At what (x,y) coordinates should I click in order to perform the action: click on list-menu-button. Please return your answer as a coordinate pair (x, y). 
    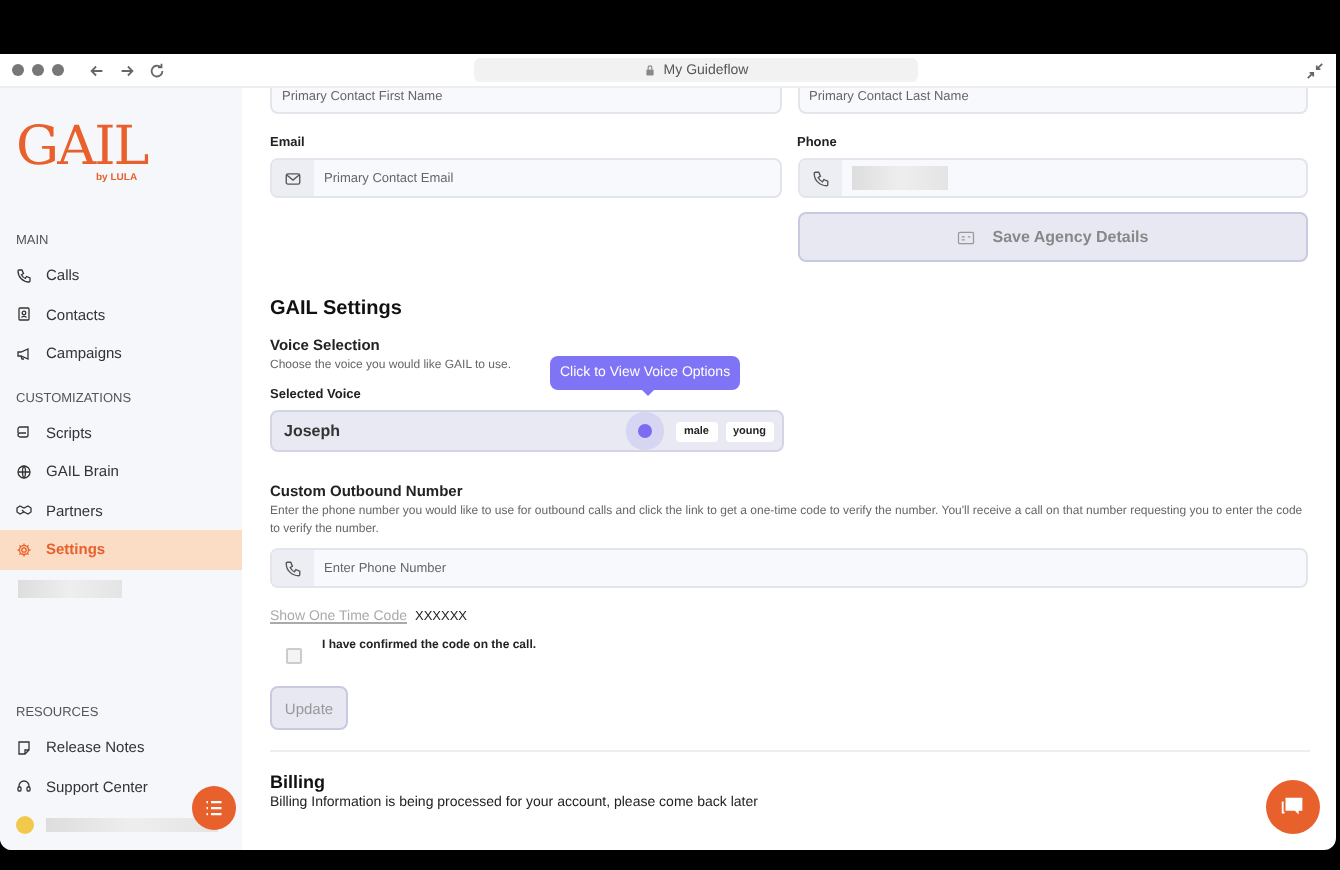
    Looking at the image, I should click on (214, 808).